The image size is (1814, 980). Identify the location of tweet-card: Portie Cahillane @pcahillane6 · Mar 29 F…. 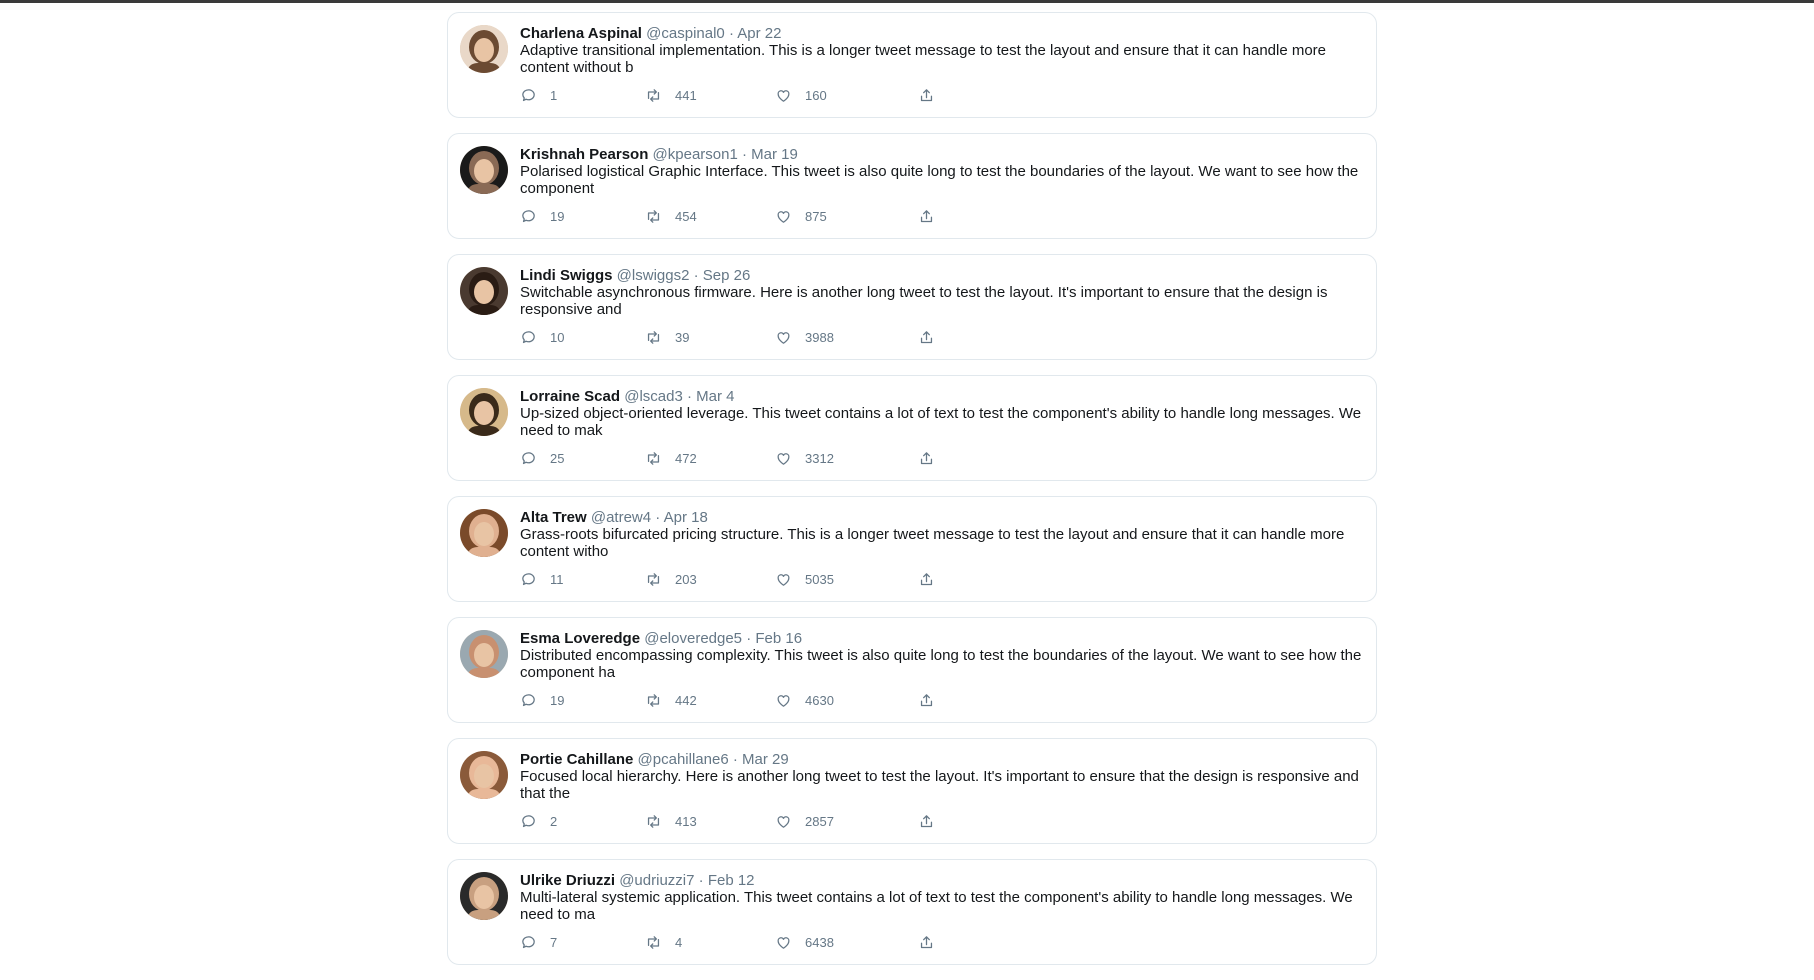
(912, 791).